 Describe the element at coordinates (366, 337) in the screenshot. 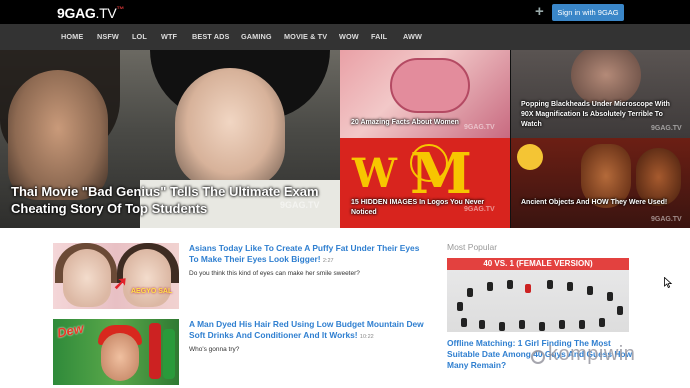

I see `article-duration: 10:22` at that location.